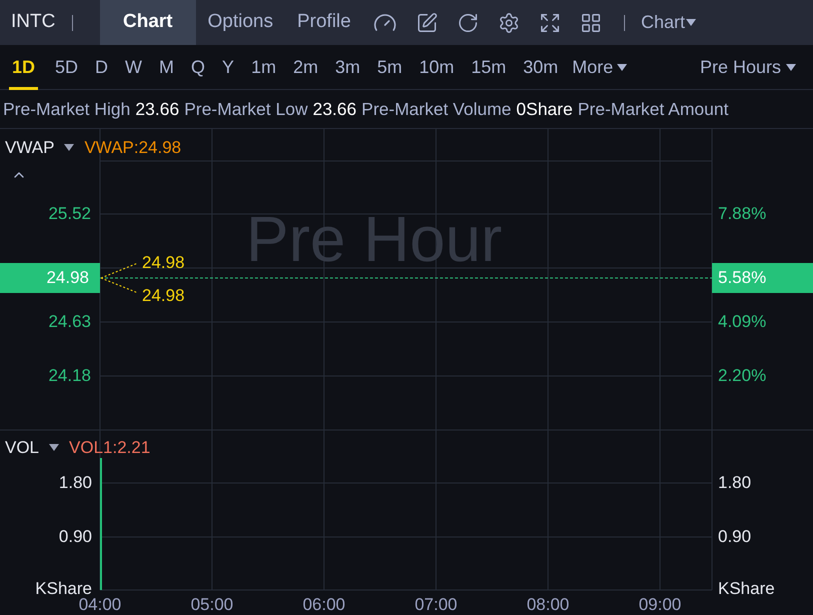 This screenshot has width=813, height=615. Describe the element at coordinates (69, 213) in the screenshot. I see `price-axis-label: 25.52` at that location.